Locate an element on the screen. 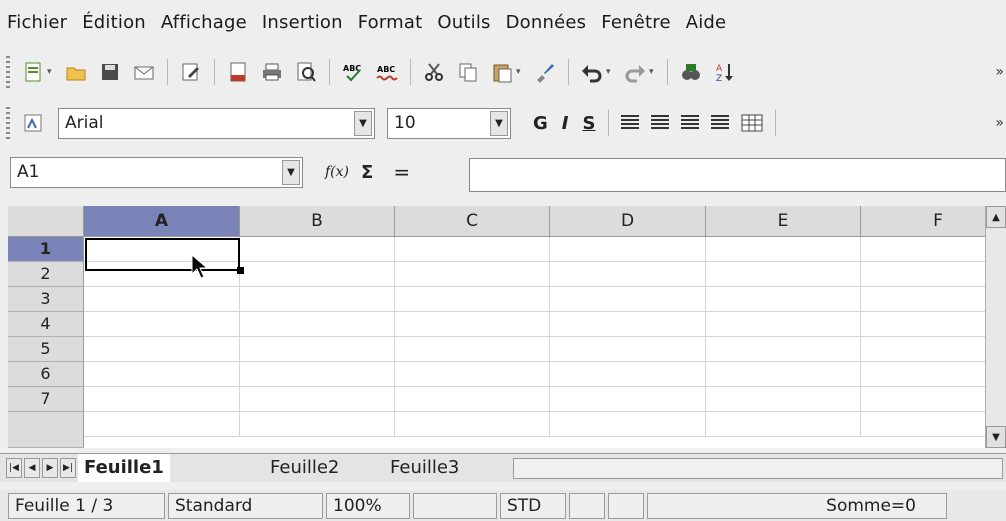 The height and width of the screenshot is (521, 1006). spellcheck-icon: ABC is located at coordinates (353, 72).